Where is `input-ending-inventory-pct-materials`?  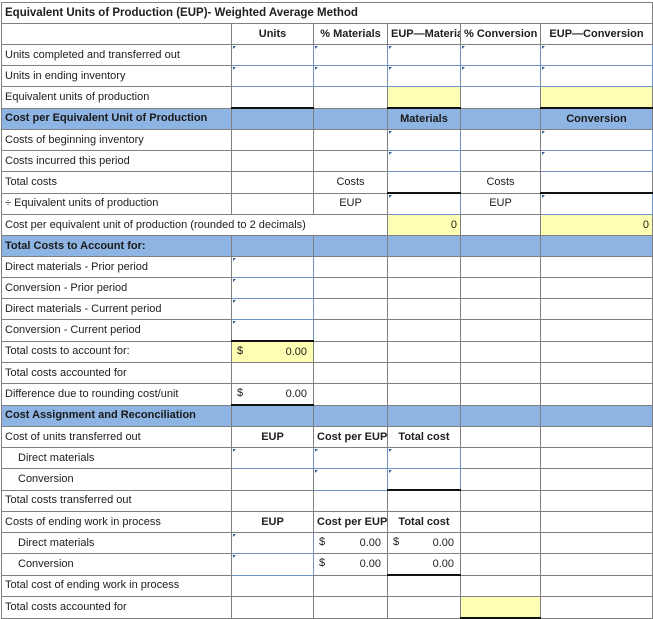 input-ending-inventory-pct-materials is located at coordinates (350, 76).